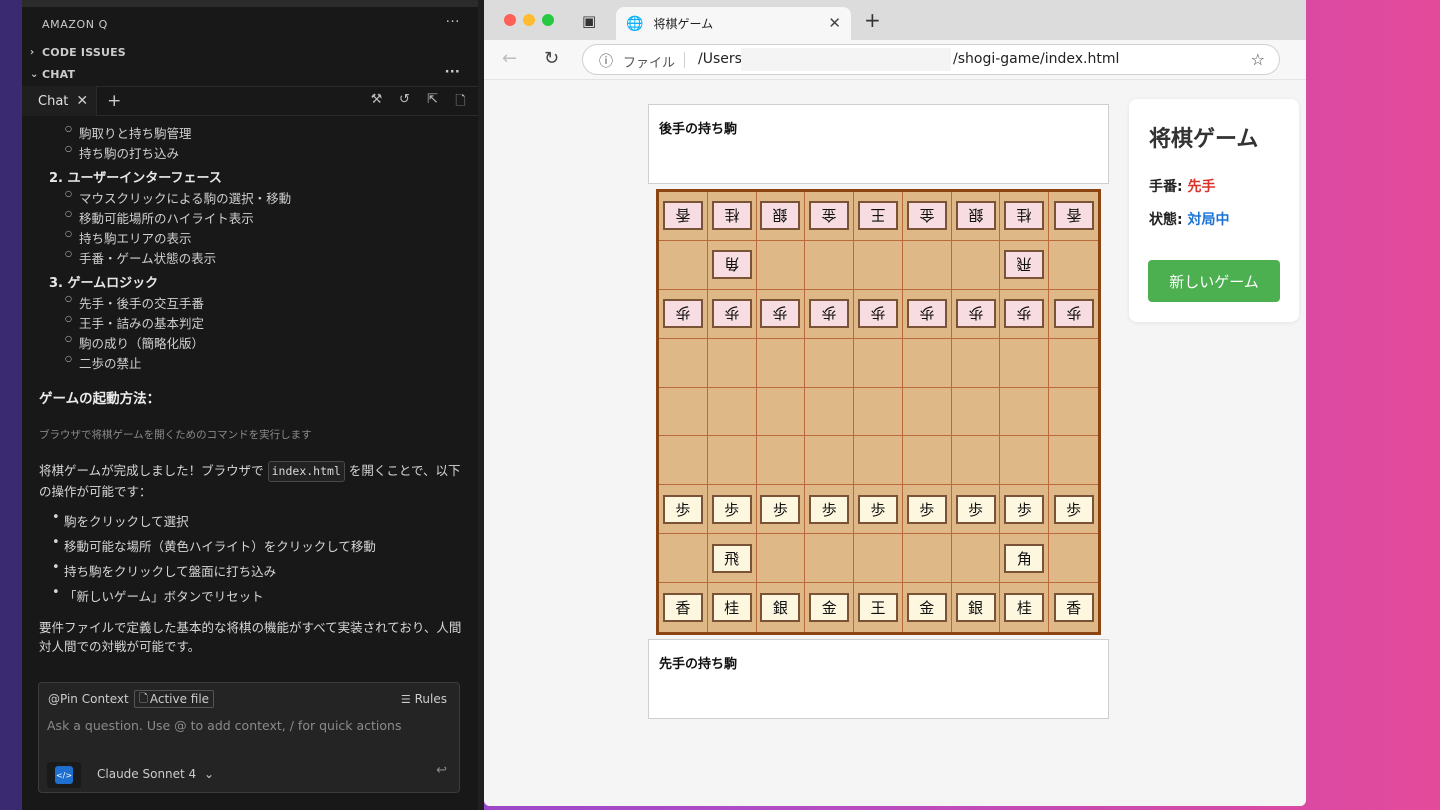 The height and width of the screenshot is (810, 1440). I want to click on sidebar-toggle-icon: ▣, so click(589, 21).